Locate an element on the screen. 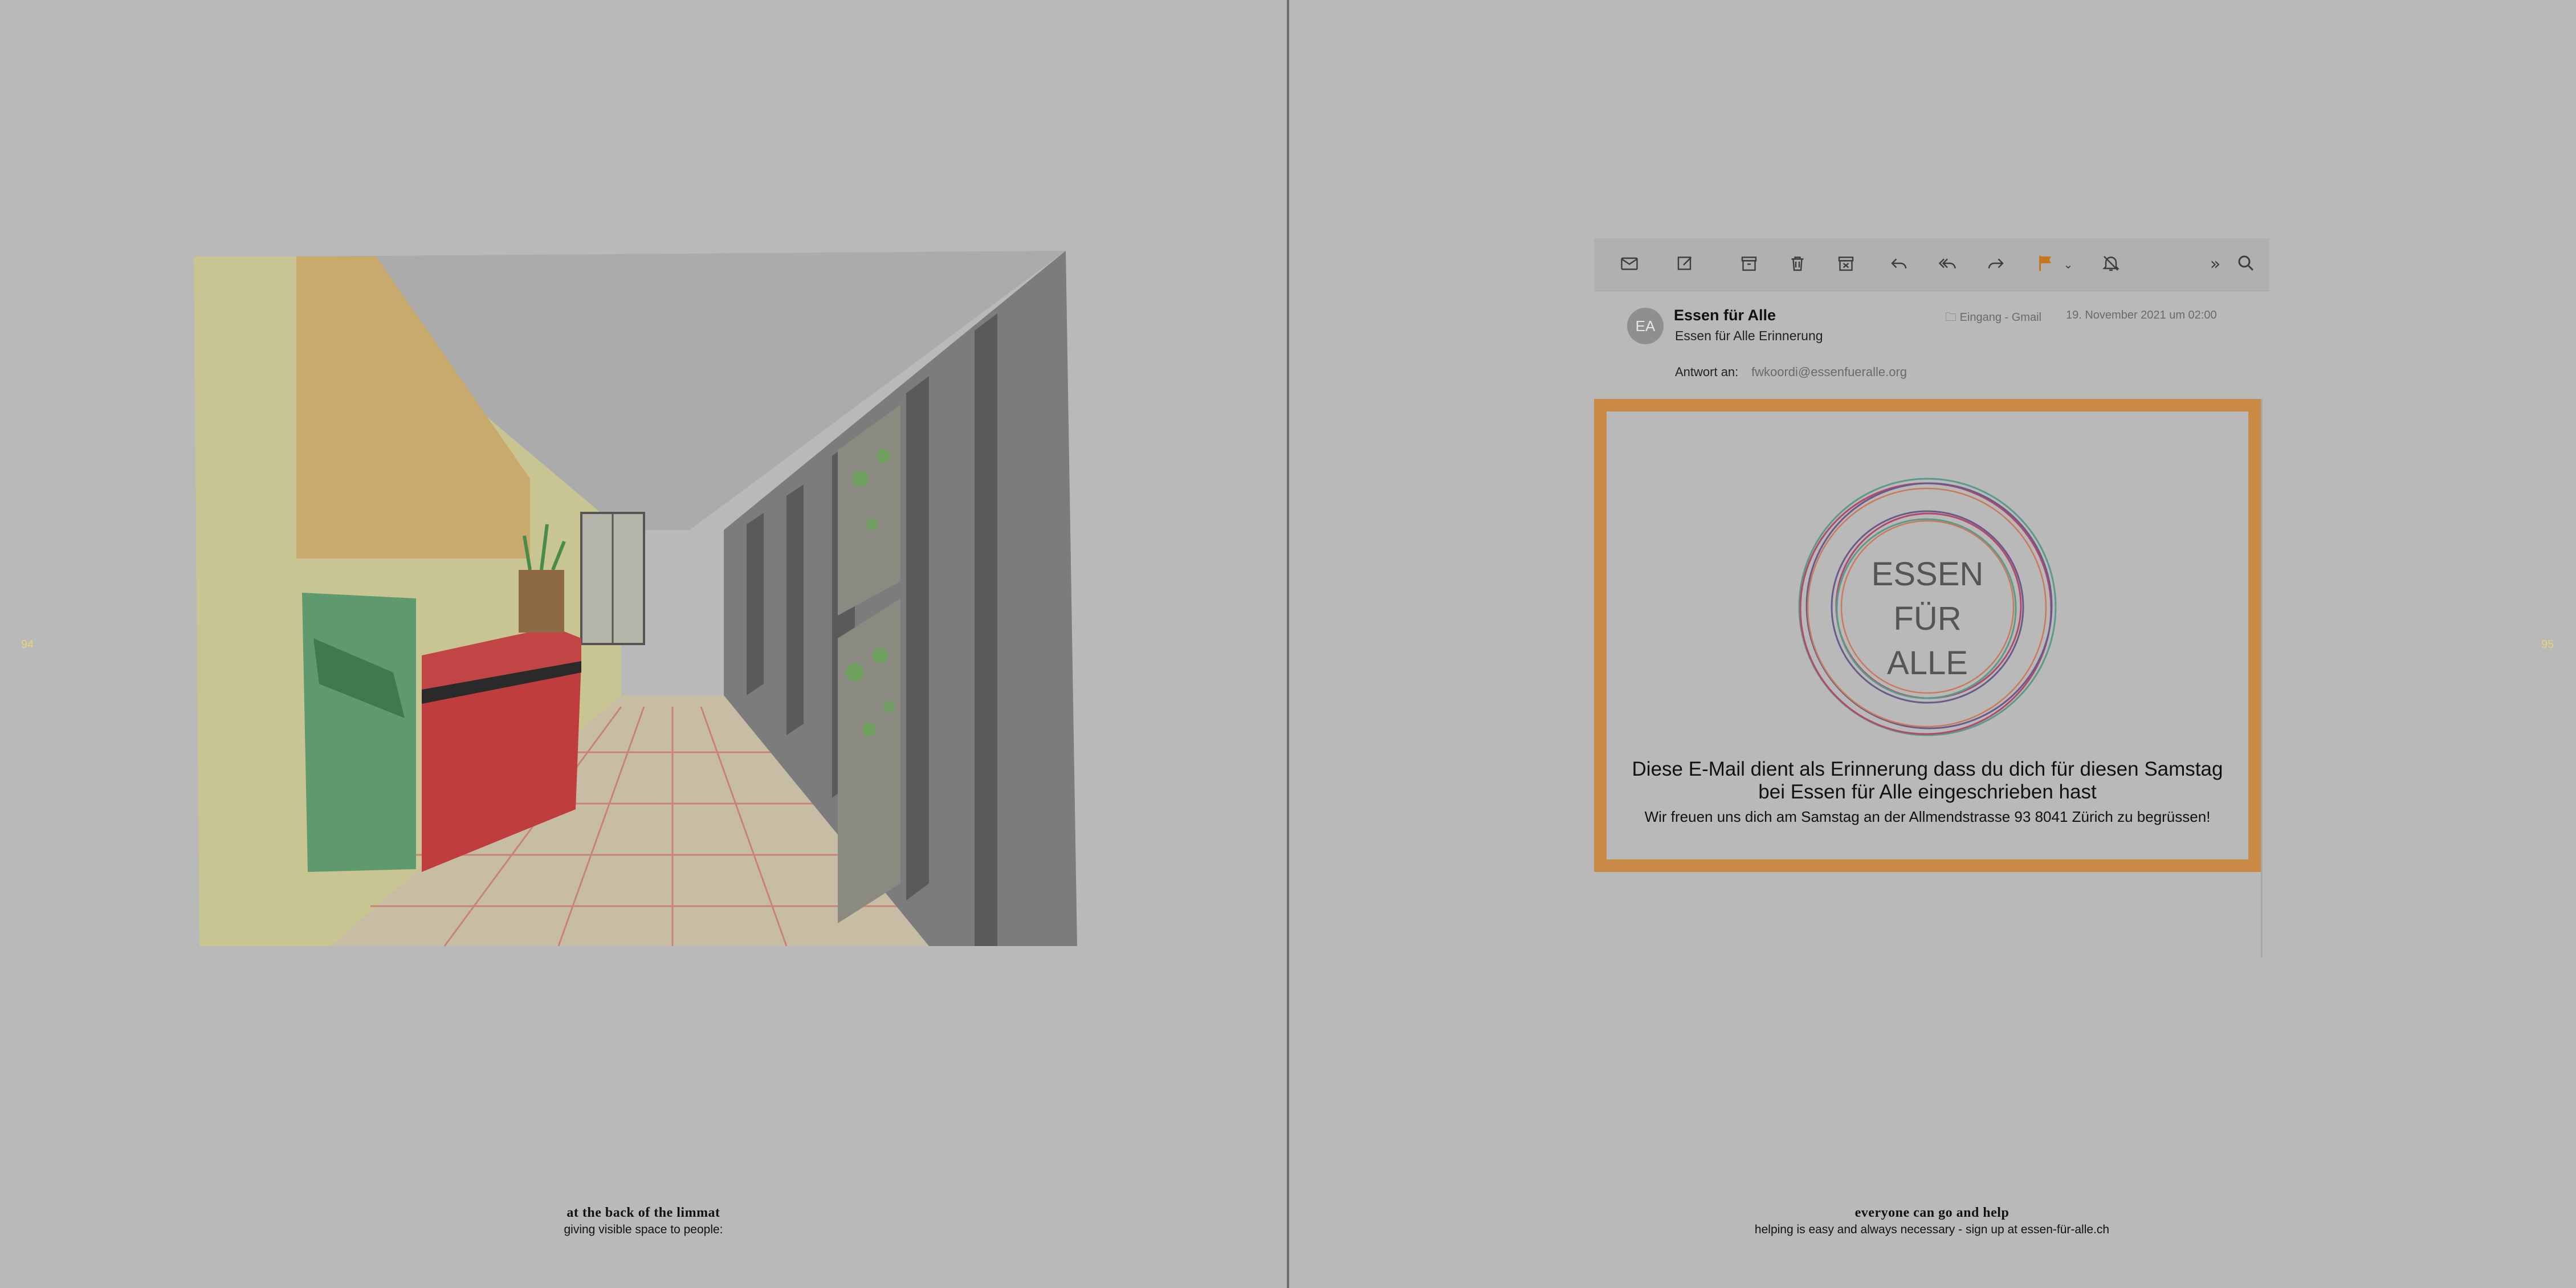 This screenshot has height=1288, width=2576. chevron-down-icon: ⌄ is located at coordinates (2068, 264).